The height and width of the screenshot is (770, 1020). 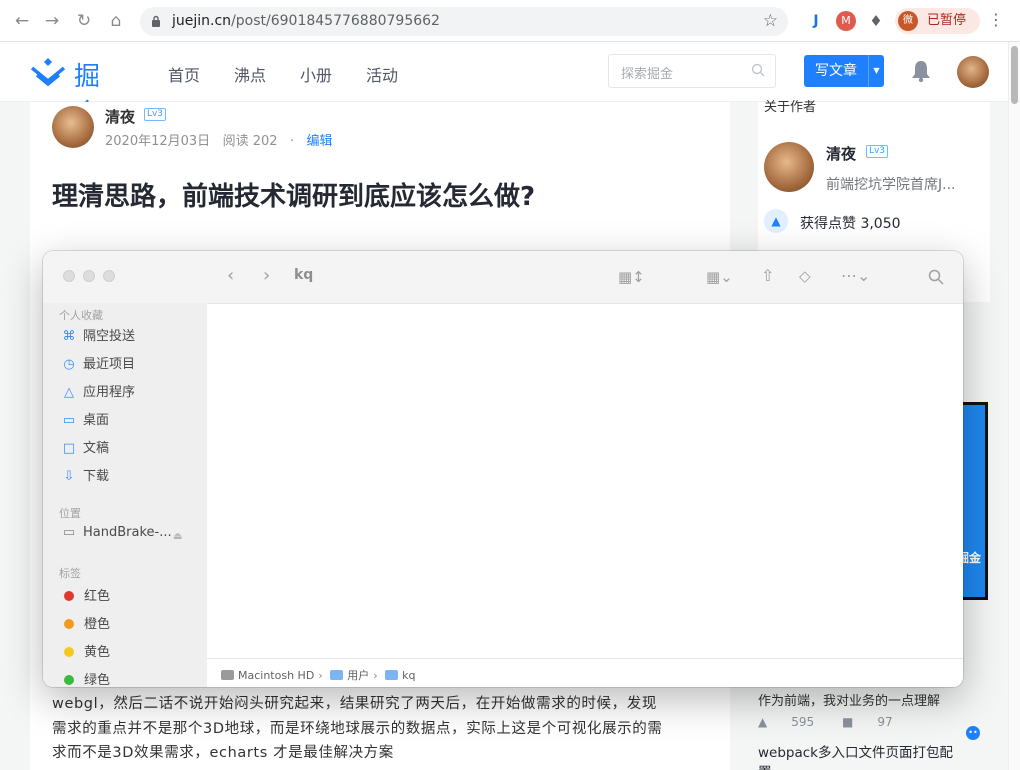 What do you see at coordinates (109, 276) in the screenshot?
I see `zoom-window-button` at bounding box center [109, 276].